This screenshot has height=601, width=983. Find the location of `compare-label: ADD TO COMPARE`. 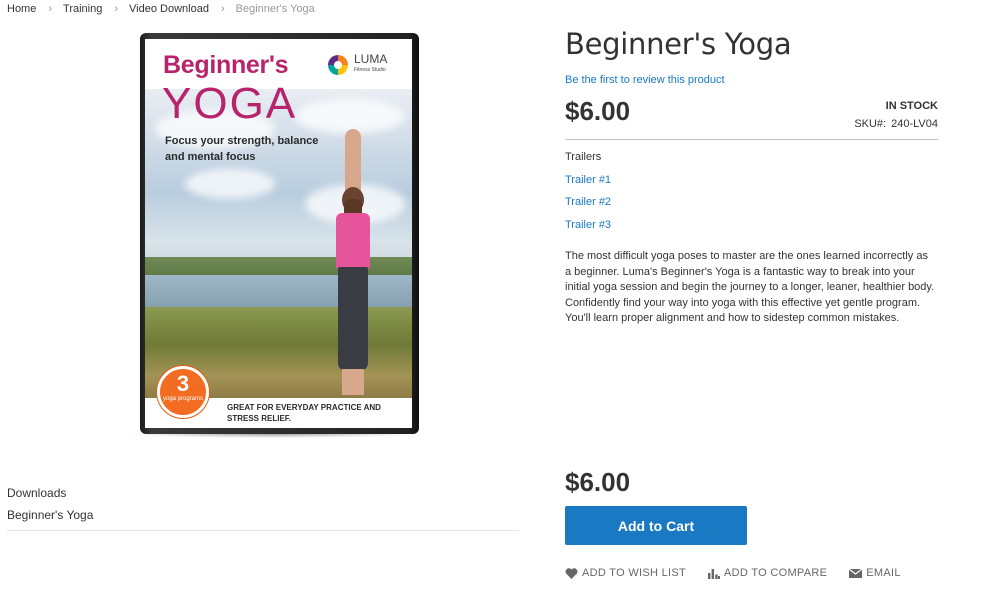

compare-label: ADD TO COMPARE is located at coordinates (776, 573).